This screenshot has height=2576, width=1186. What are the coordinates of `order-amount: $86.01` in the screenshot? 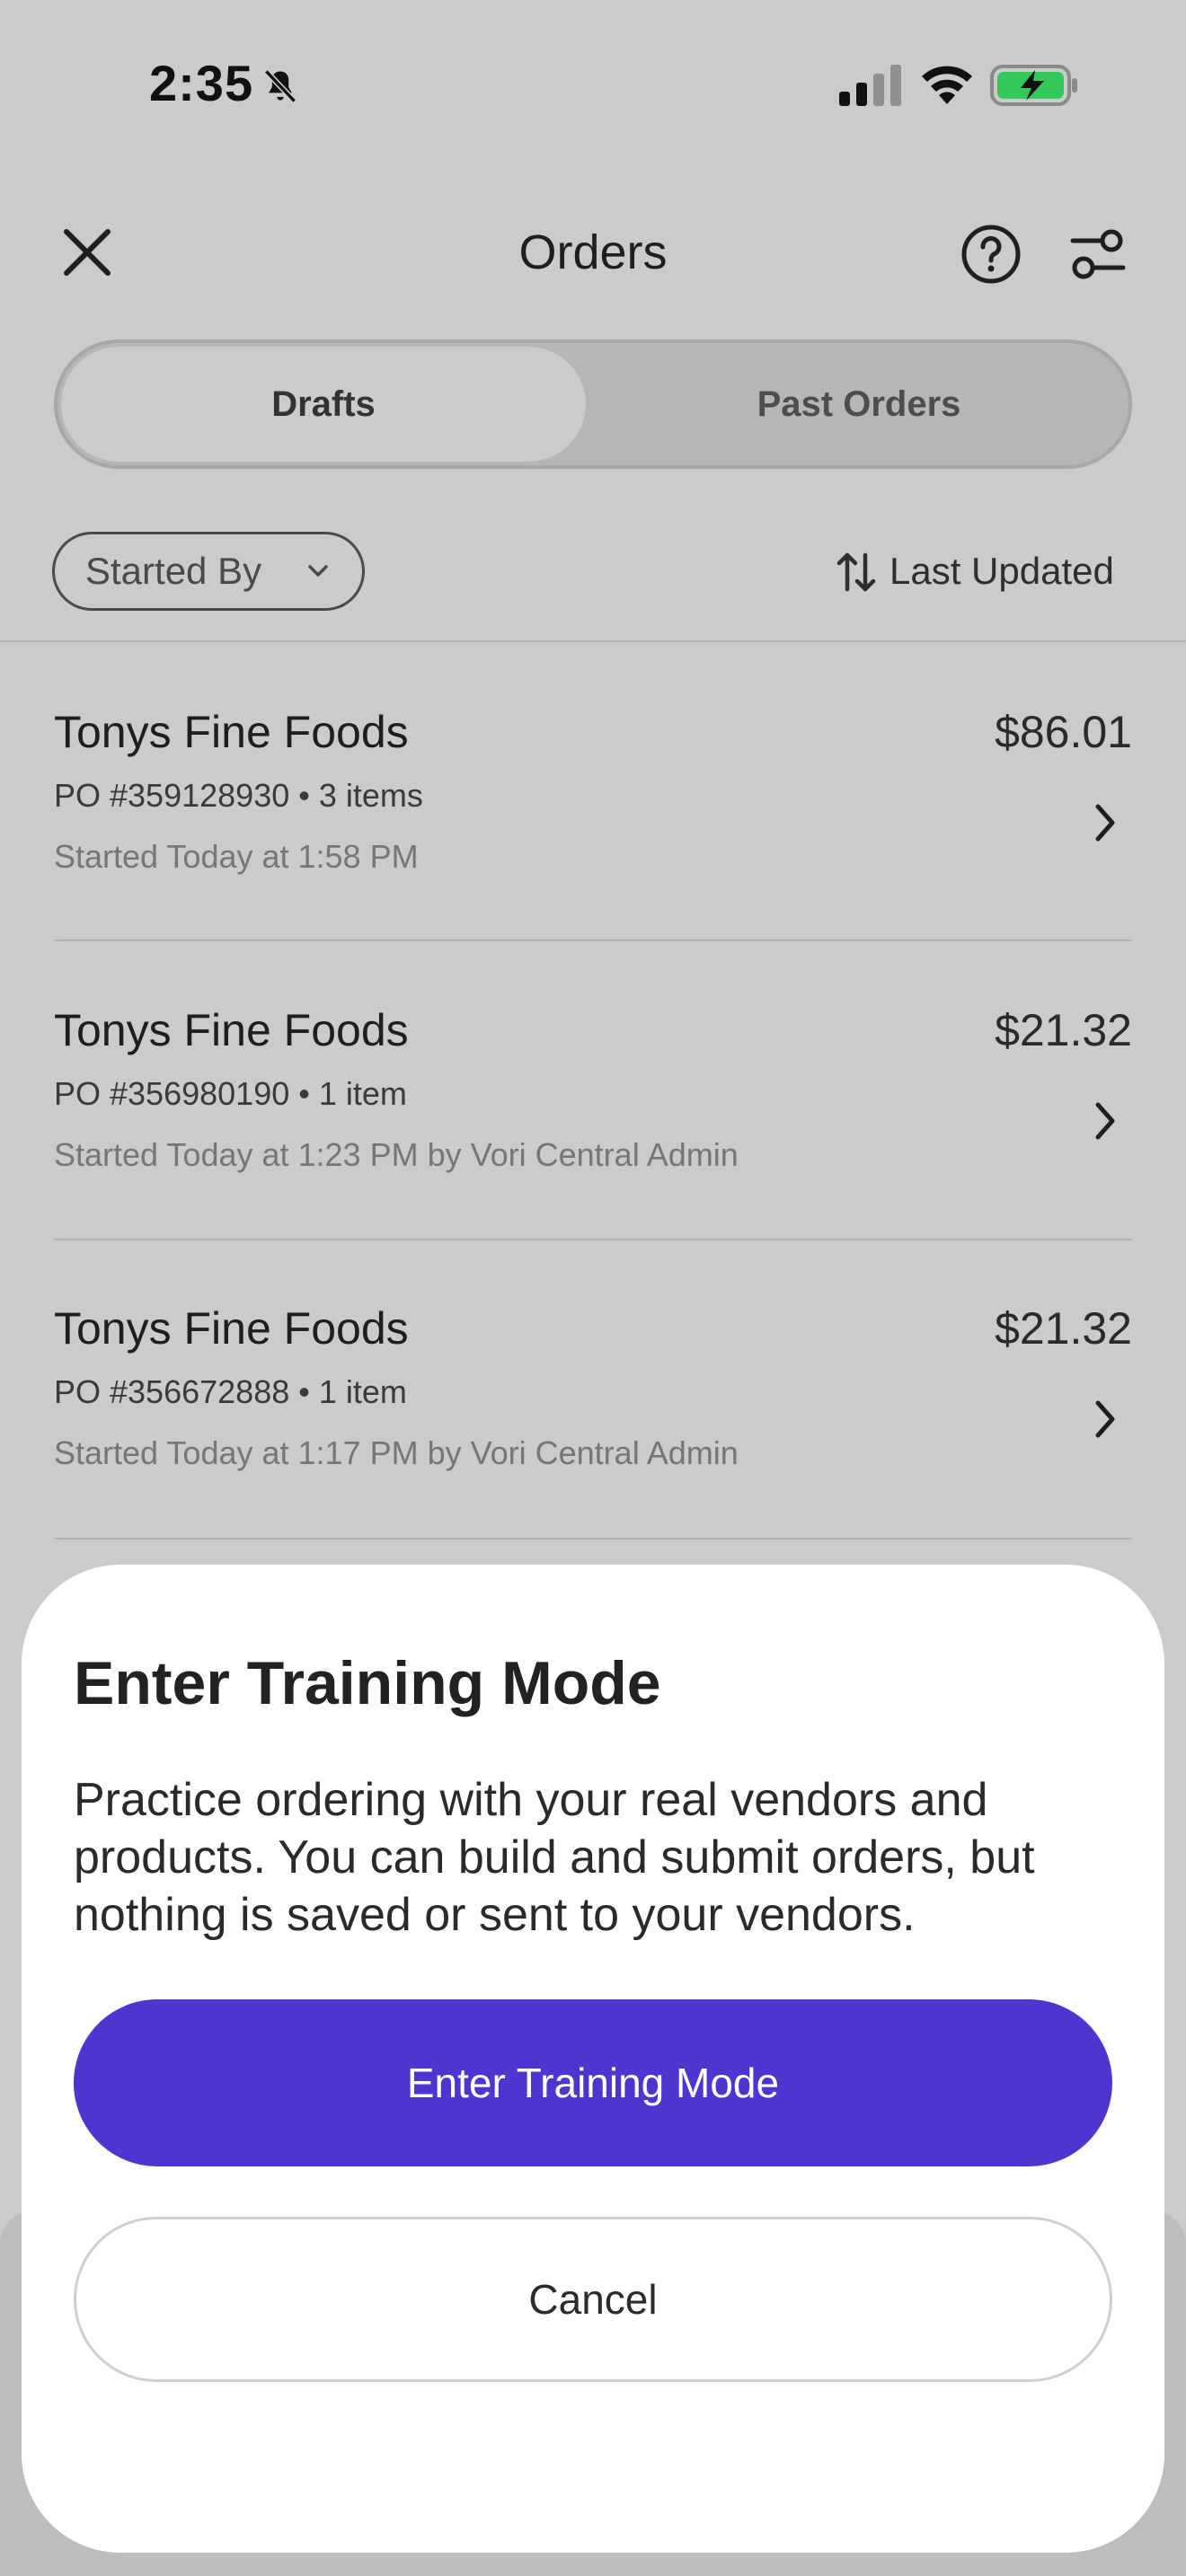 It's located at (1063, 732).